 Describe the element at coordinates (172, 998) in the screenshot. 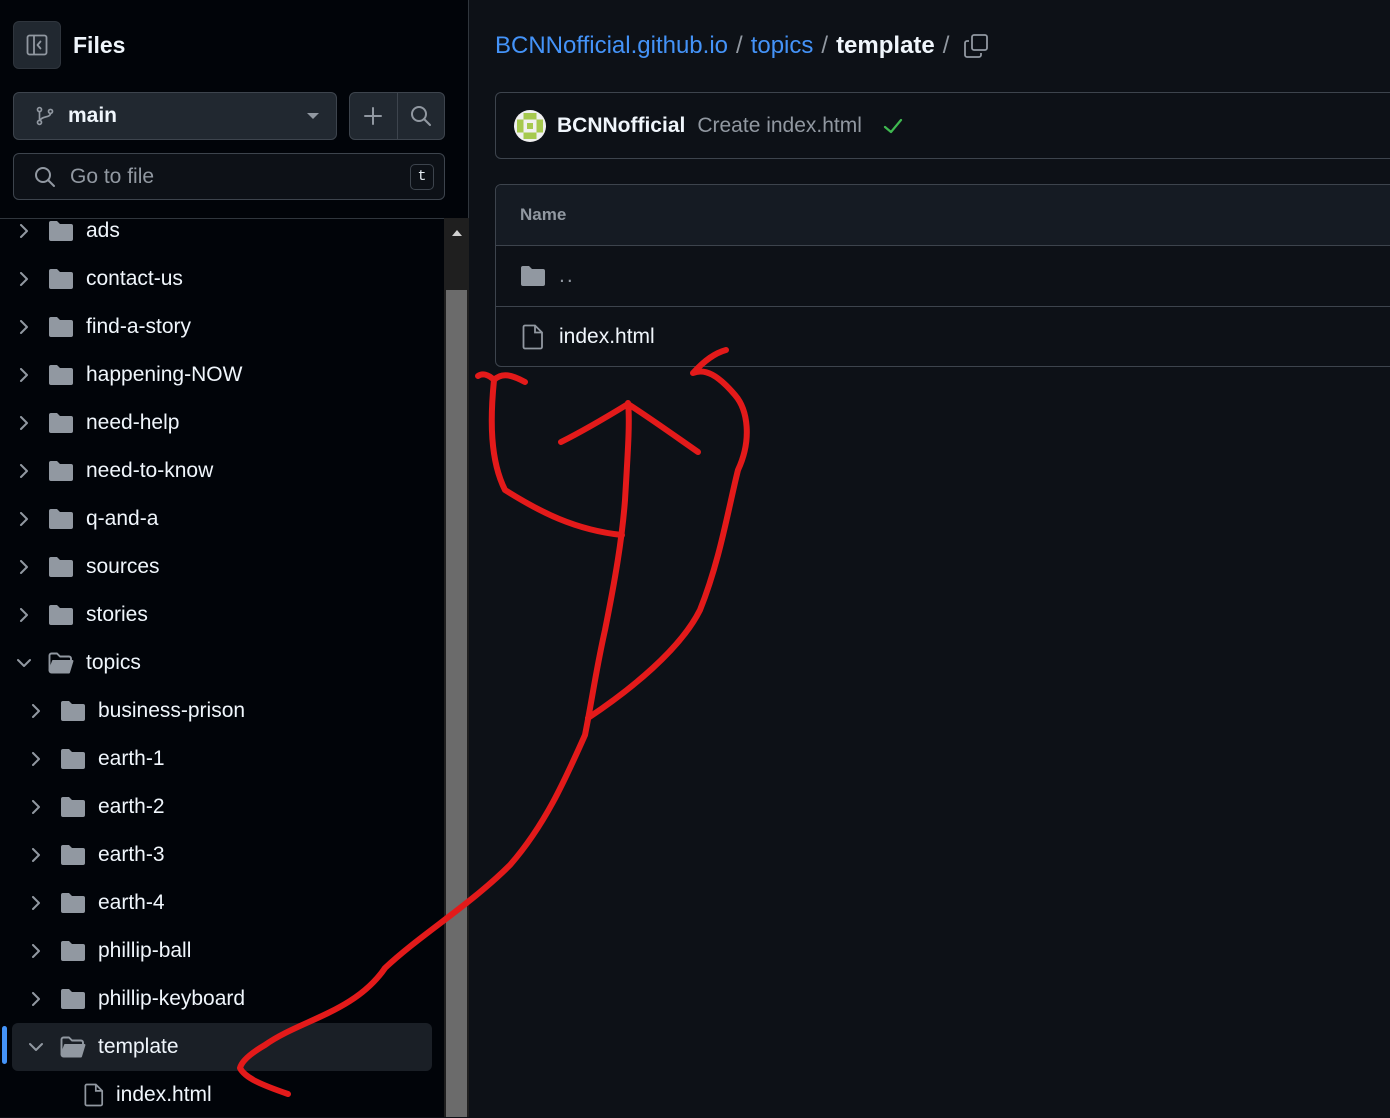

I see `tree-item-label: phillip-keyboard` at that location.